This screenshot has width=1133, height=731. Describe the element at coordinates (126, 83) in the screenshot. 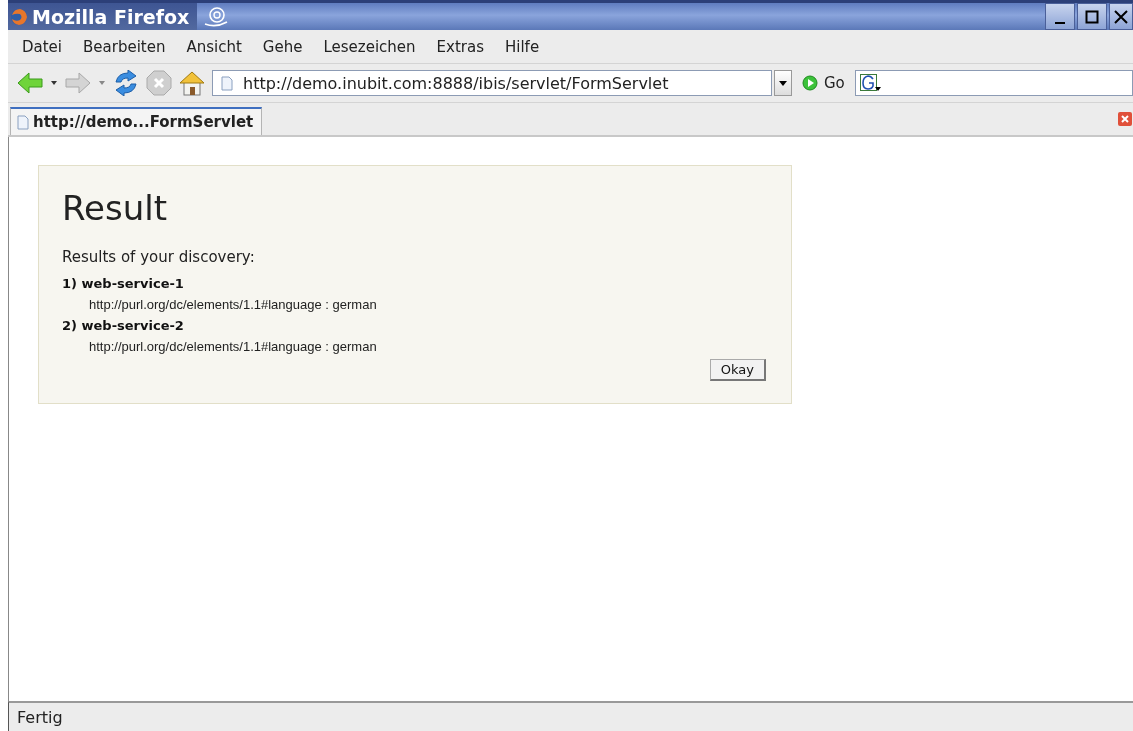

I see `reload-icon` at that location.